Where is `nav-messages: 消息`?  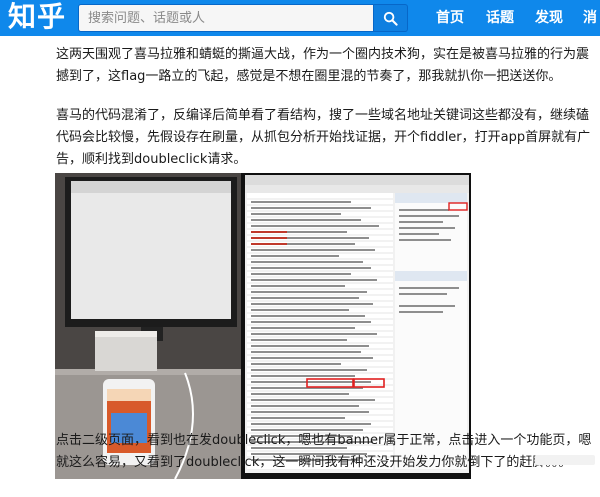 nav-messages: 消息 is located at coordinates (591, 31).